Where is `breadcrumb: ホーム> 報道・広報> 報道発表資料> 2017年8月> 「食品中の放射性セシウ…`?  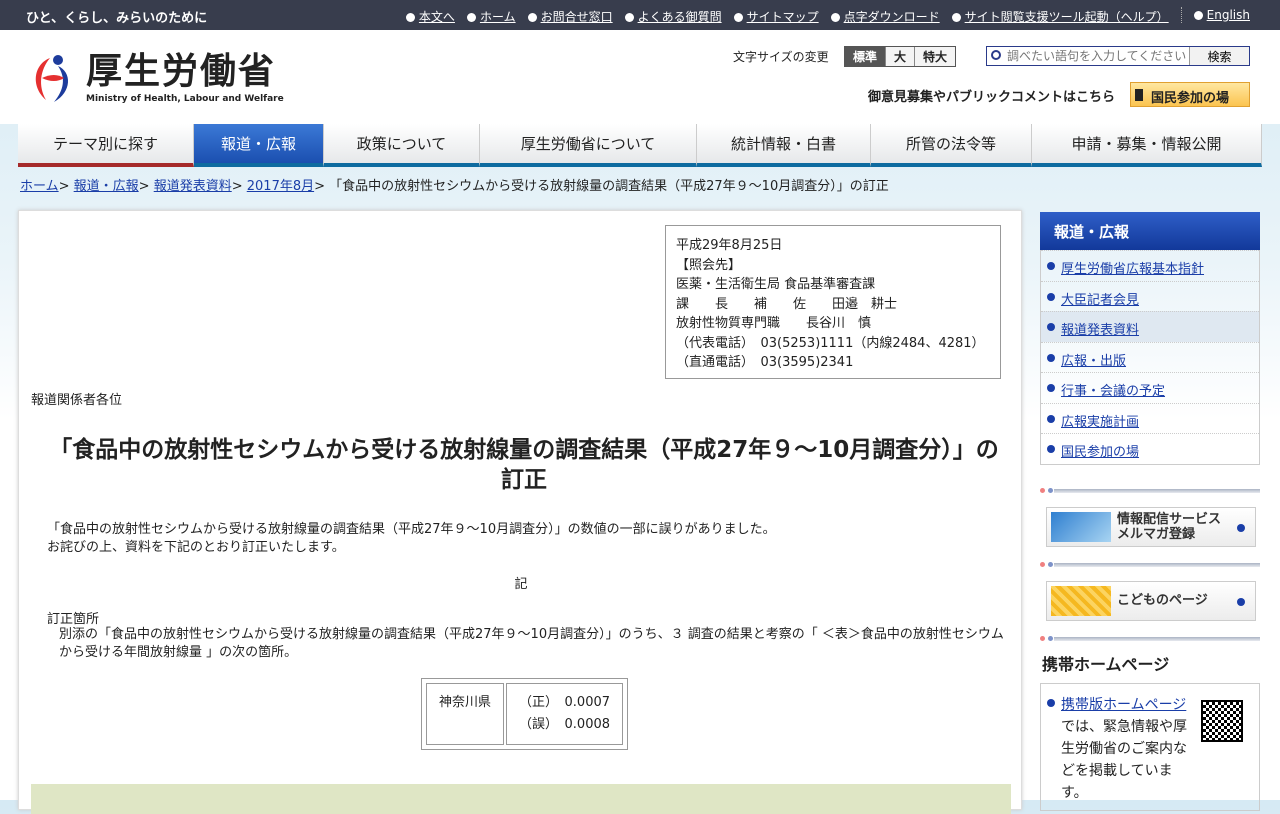
breadcrumb: ホーム> 報道・広報> 報道発表資料> 2017年8月> 「食品中の放射性セシウ… is located at coordinates (454, 186).